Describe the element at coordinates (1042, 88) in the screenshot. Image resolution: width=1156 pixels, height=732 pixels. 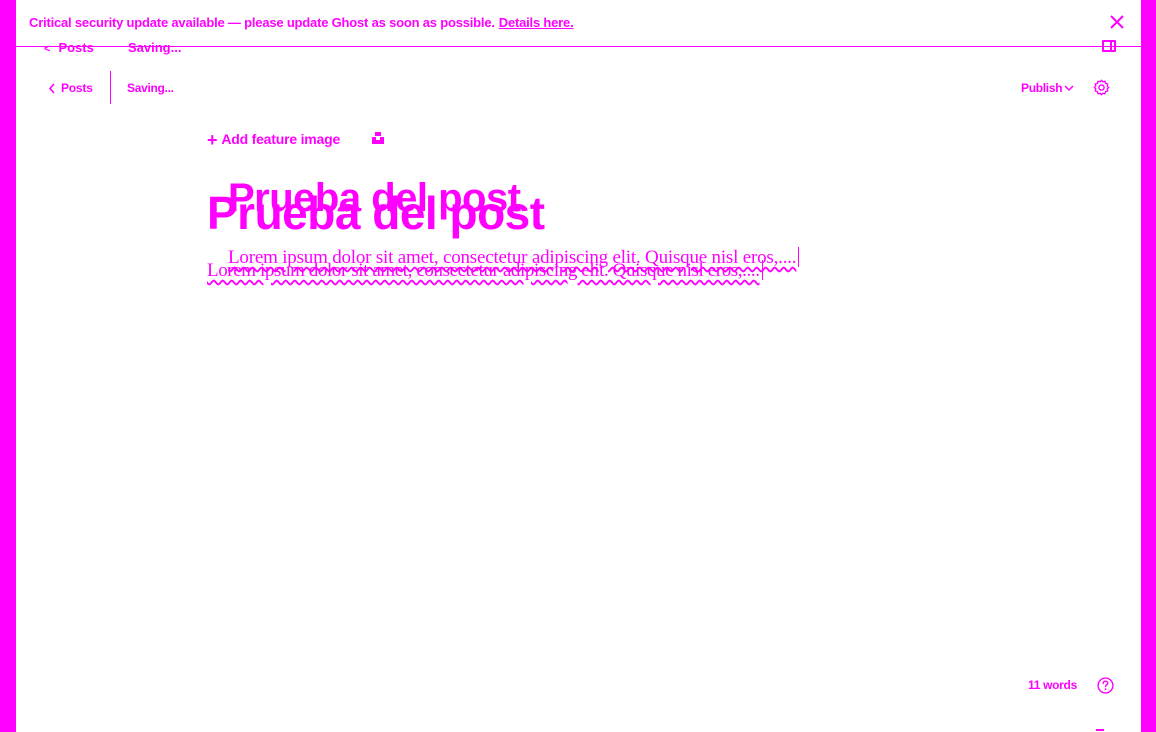
I see `publish-label: Publish` at that location.